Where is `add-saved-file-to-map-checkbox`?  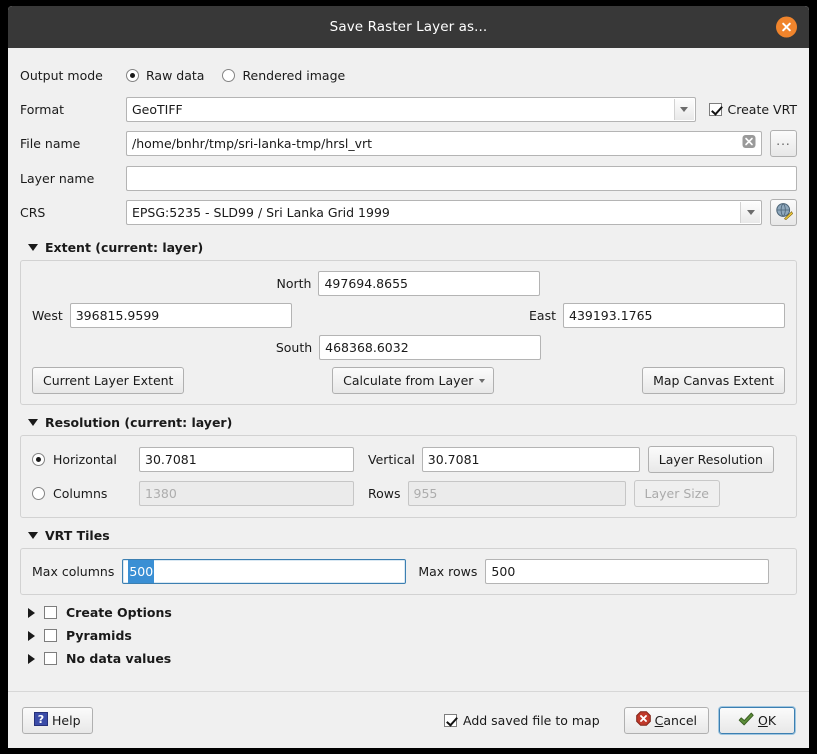 add-saved-file-to-map-checkbox is located at coordinates (450, 720).